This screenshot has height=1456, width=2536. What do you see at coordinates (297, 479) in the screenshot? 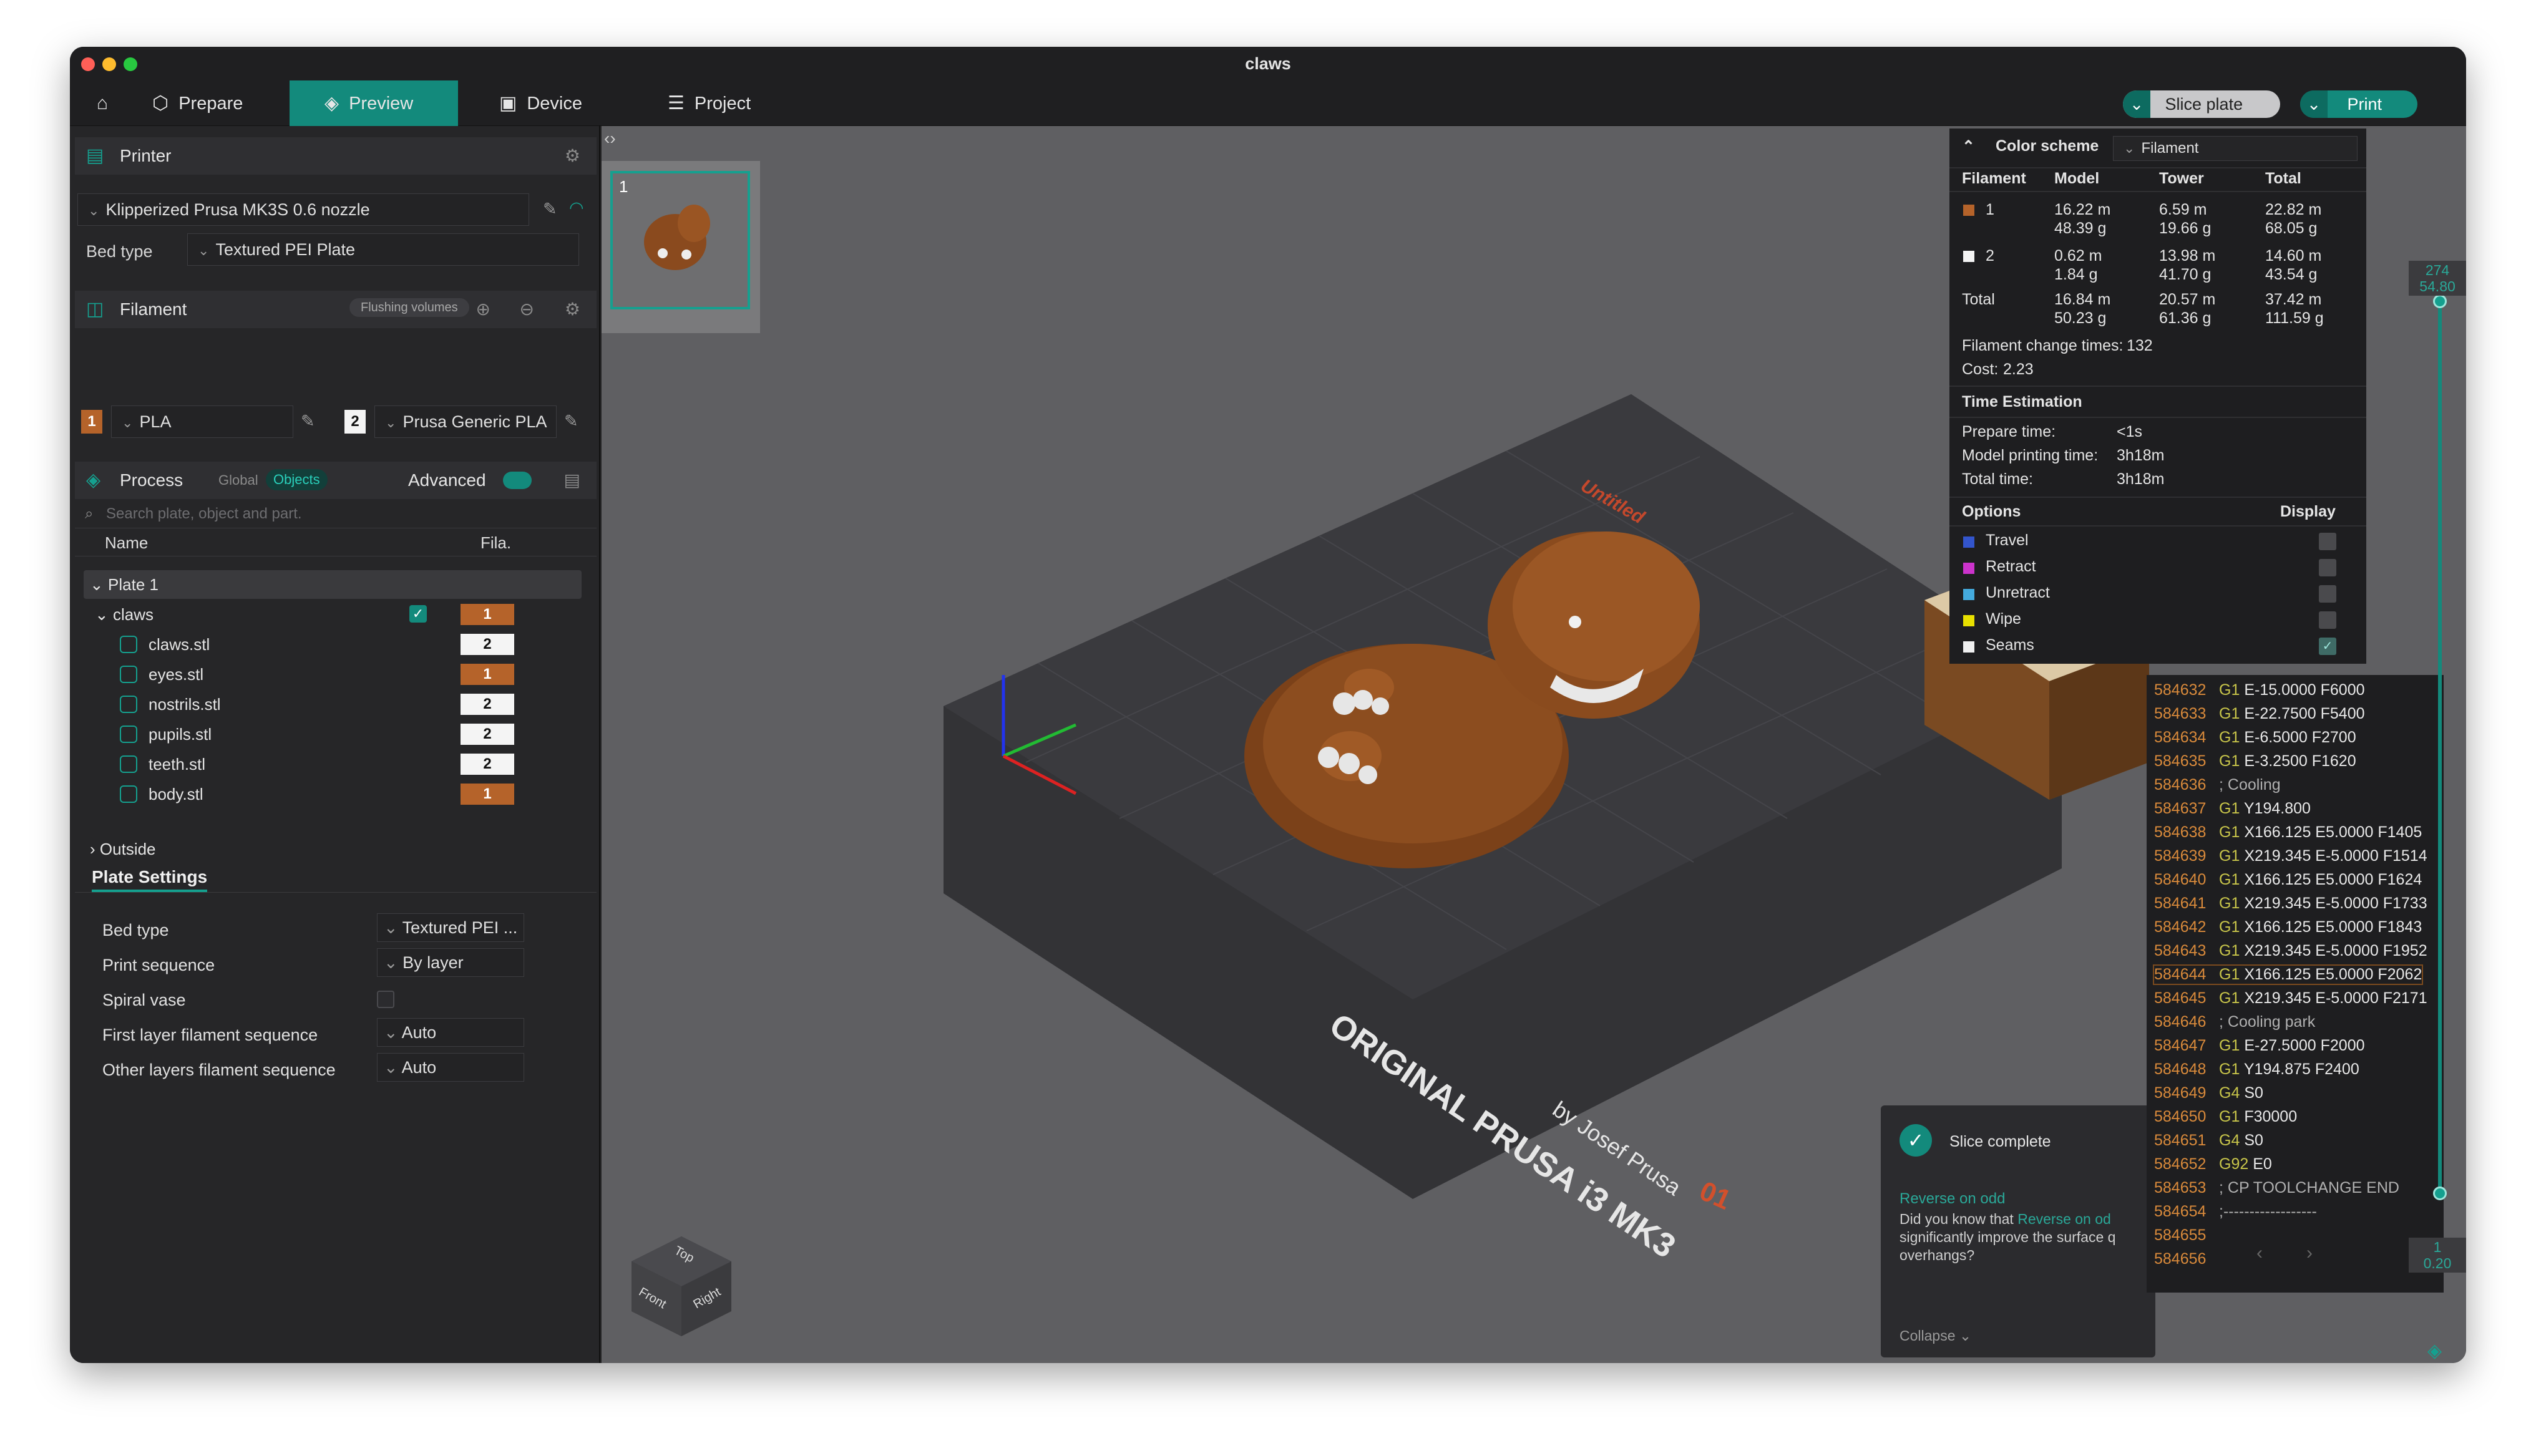
I see `process-objects-toggle: Objects` at bounding box center [297, 479].